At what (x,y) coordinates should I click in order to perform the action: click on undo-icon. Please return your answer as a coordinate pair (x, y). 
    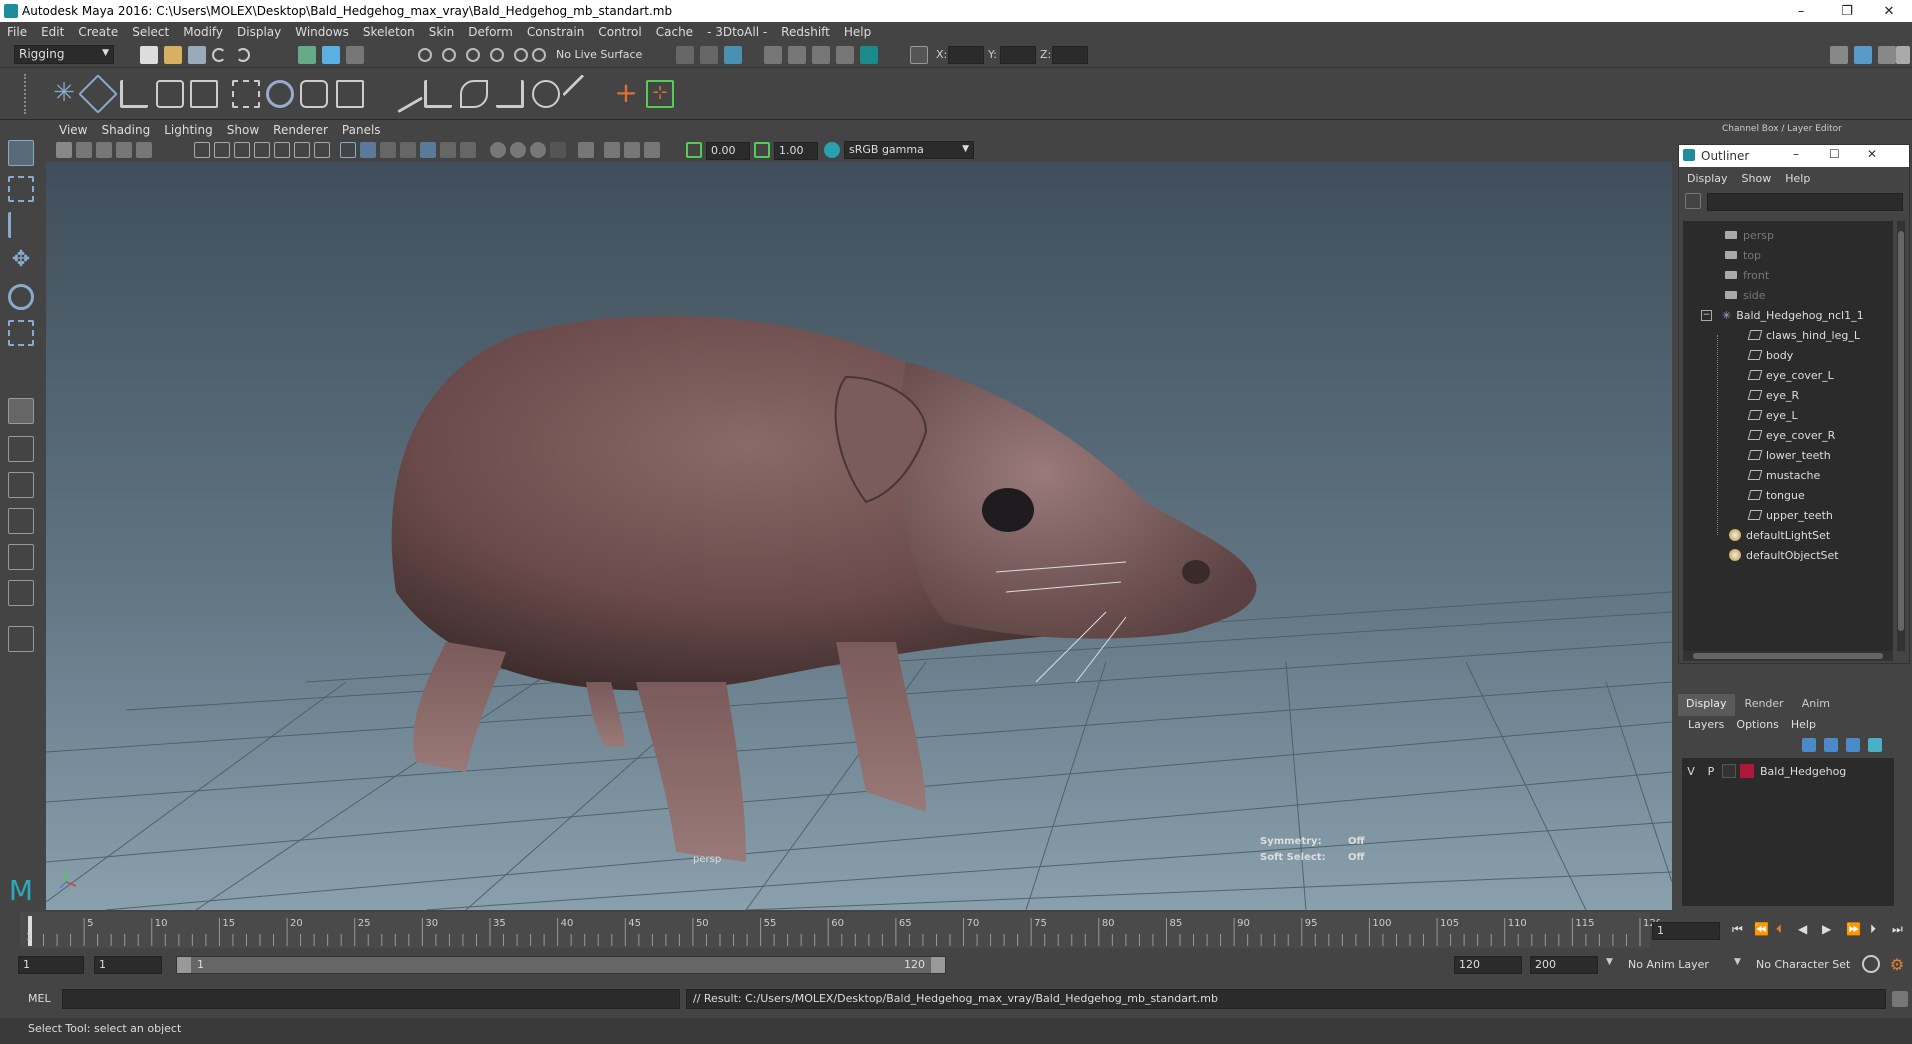
    Looking at the image, I should click on (219, 55).